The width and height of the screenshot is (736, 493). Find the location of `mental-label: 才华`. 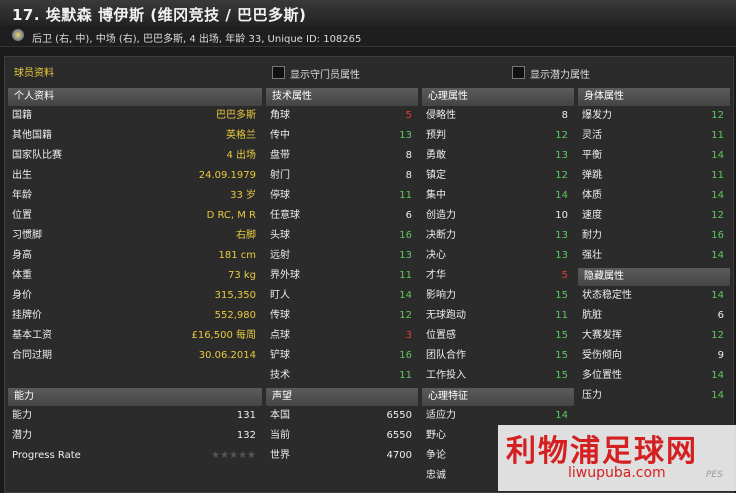

mental-label: 才华 is located at coordinates (436, 275).